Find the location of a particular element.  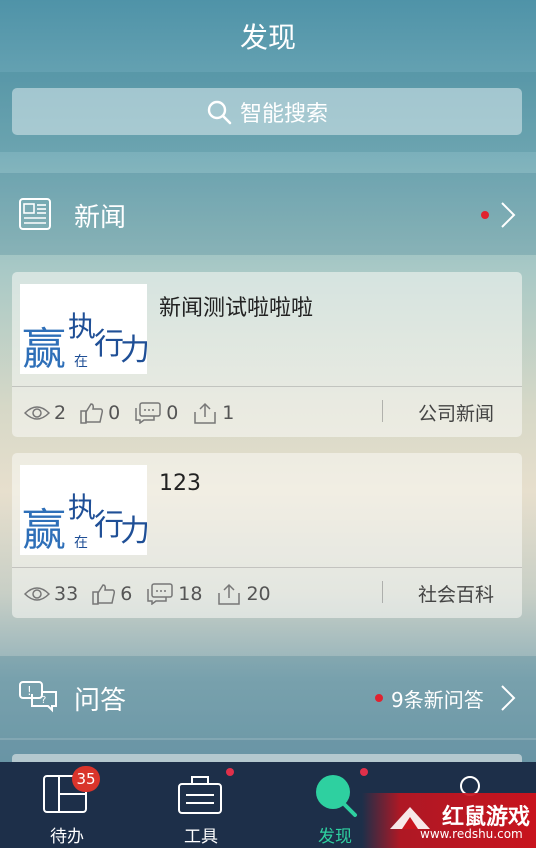

likes-count: 0 is located at coordinates (114, 413).